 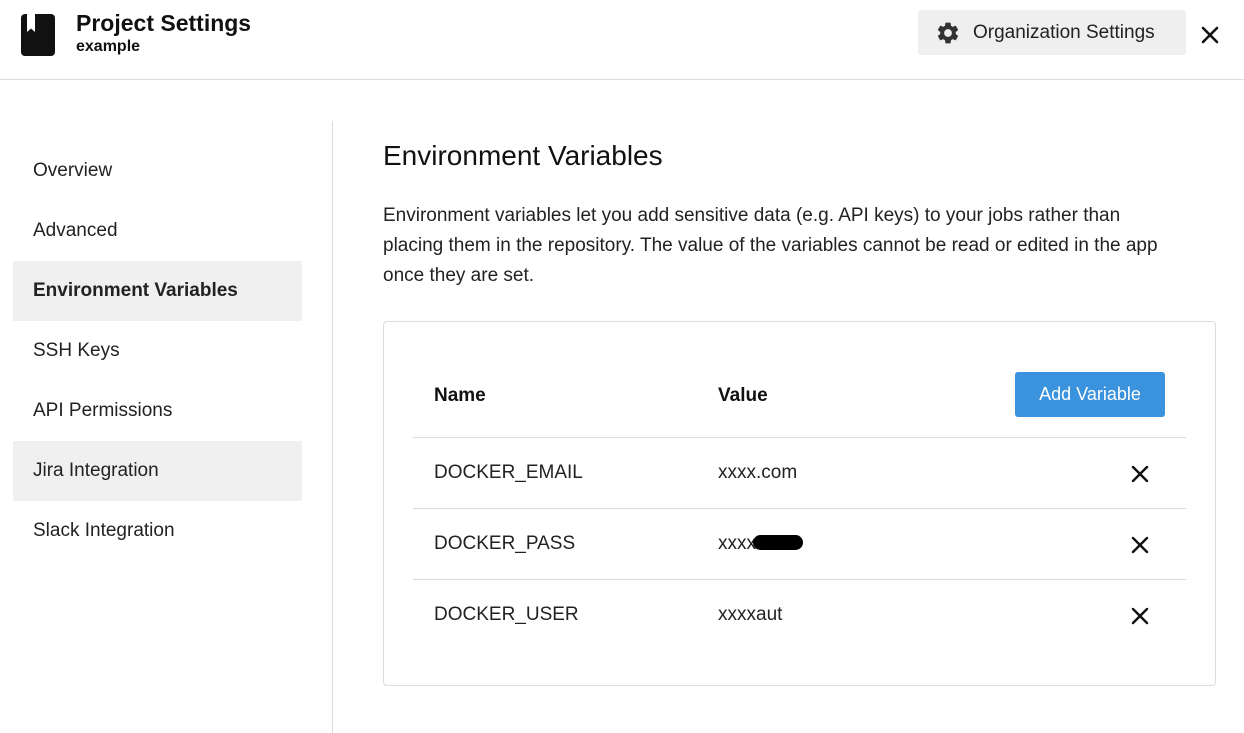 I want to click on variable-value-wrapper: xxxx, so click(x=760, y=544).